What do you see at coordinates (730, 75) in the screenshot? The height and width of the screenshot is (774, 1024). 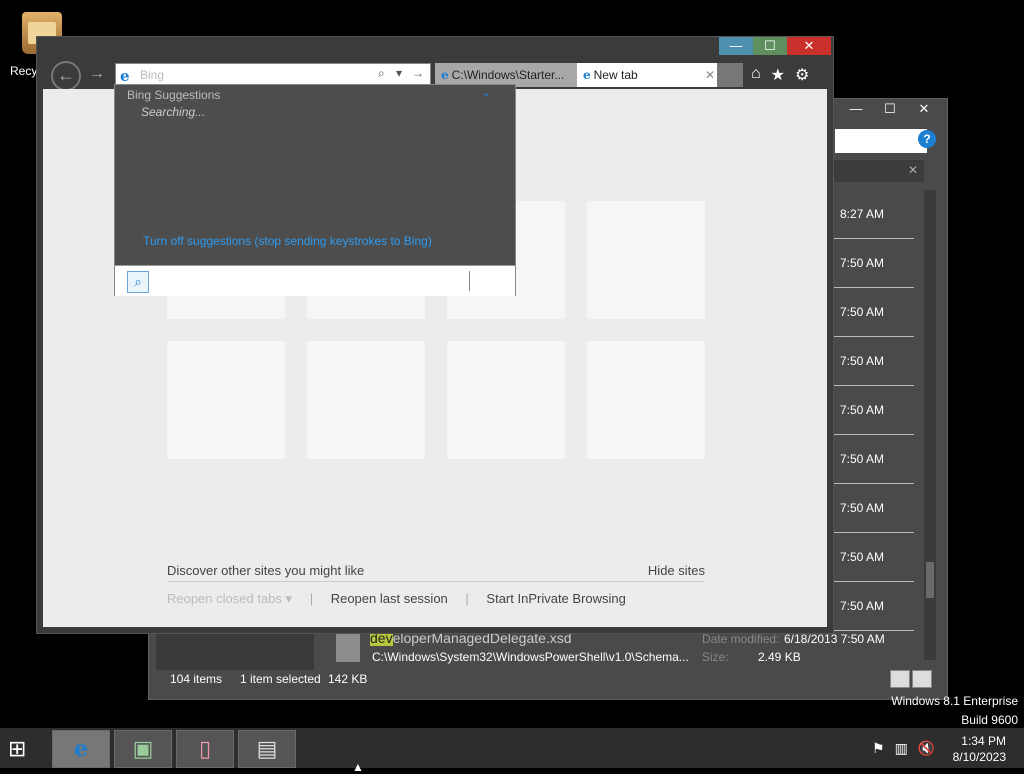 I see `new-tab-button` at bounding box center [730, 75].